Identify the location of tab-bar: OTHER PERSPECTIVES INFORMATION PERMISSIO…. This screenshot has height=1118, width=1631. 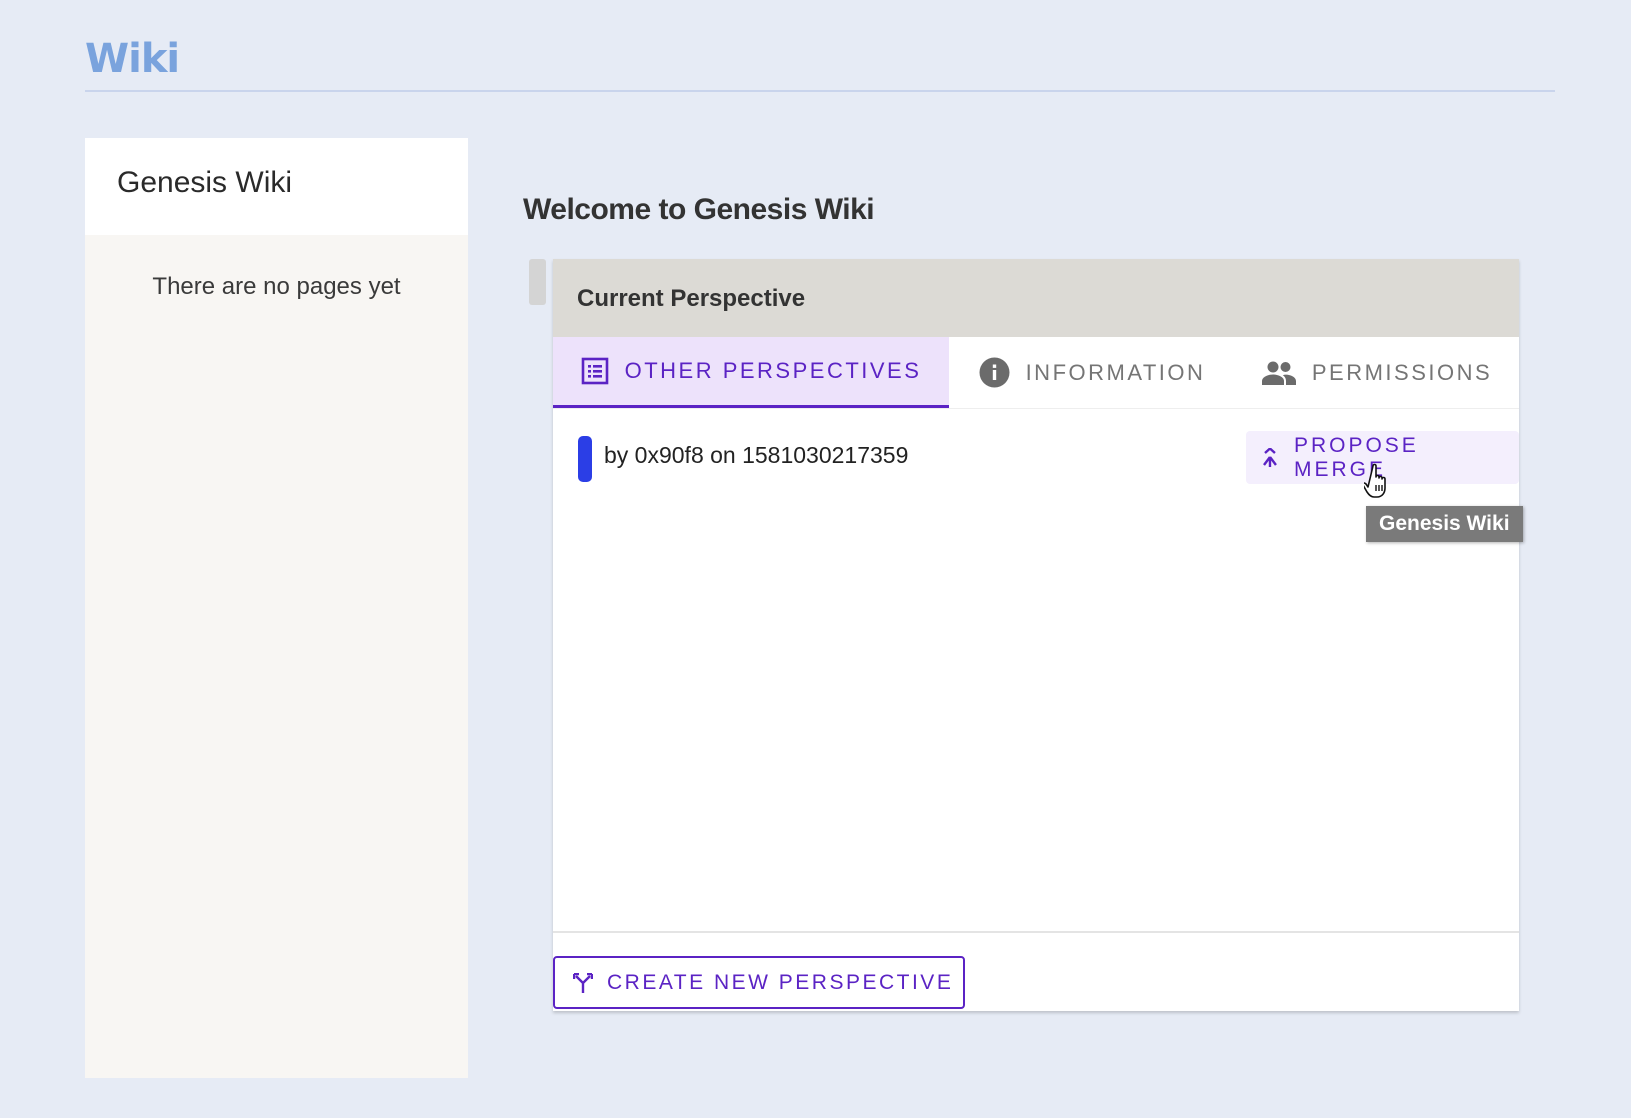
(1036, 373).